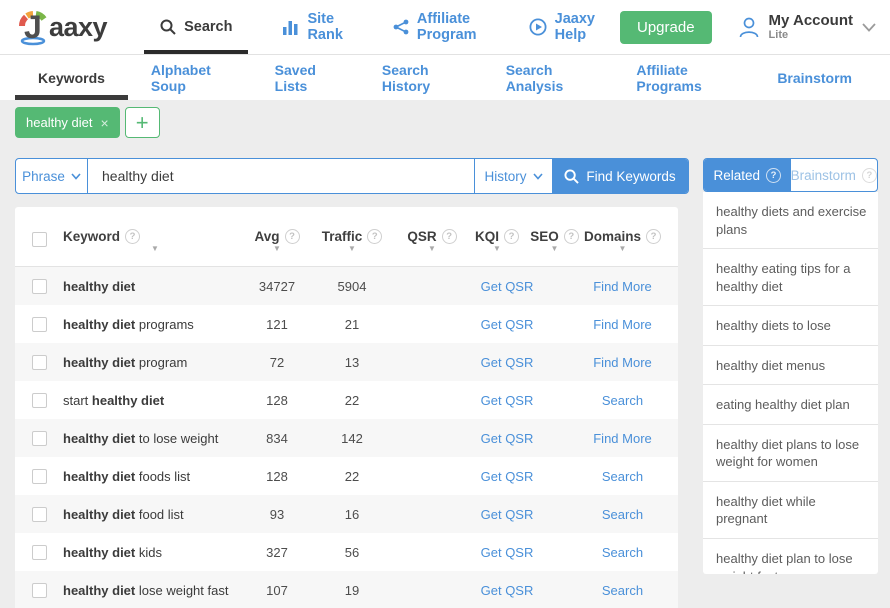 The image size is (890, 608). What do you see at coordinates (790, 366) in the screenshot?
I see `related-keyword-item: healthy diet menus` at bounding box center [790, 366].